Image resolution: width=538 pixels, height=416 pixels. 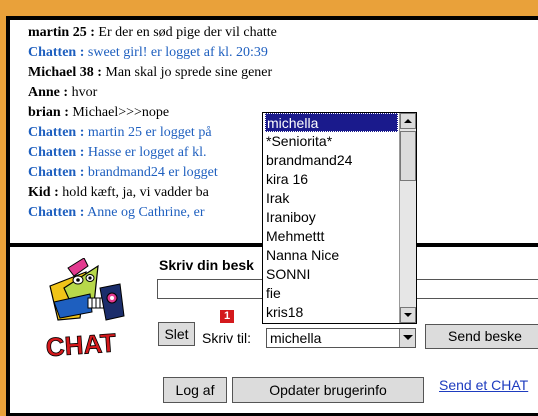 I want to click on recipient-select-value: michella, so click(x=296, y=338).